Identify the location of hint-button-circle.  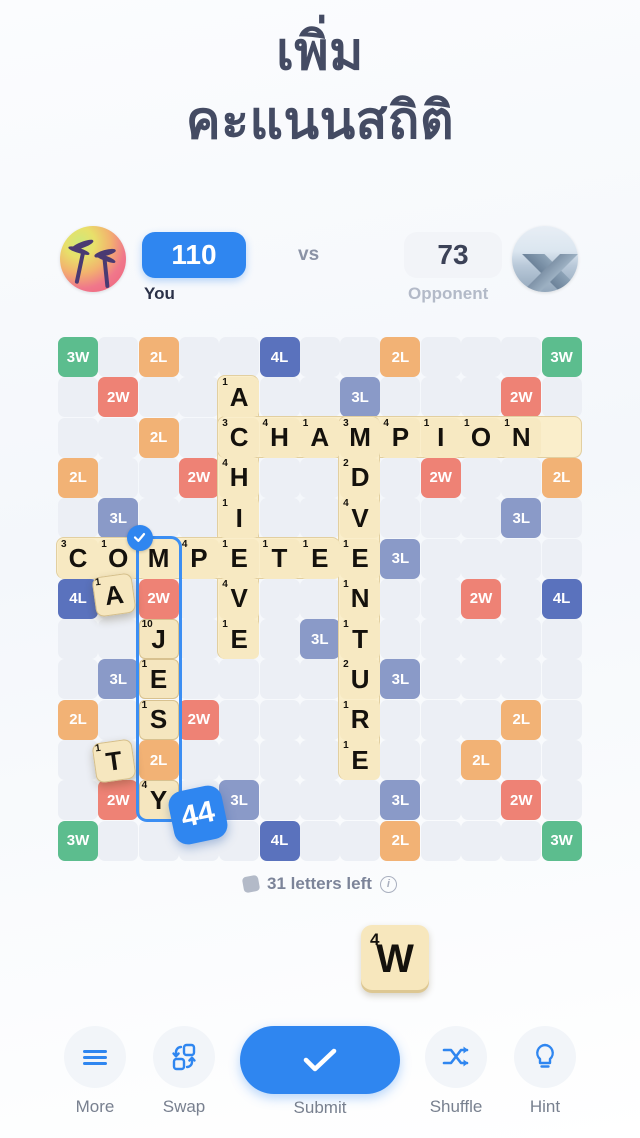
(545, 1057).